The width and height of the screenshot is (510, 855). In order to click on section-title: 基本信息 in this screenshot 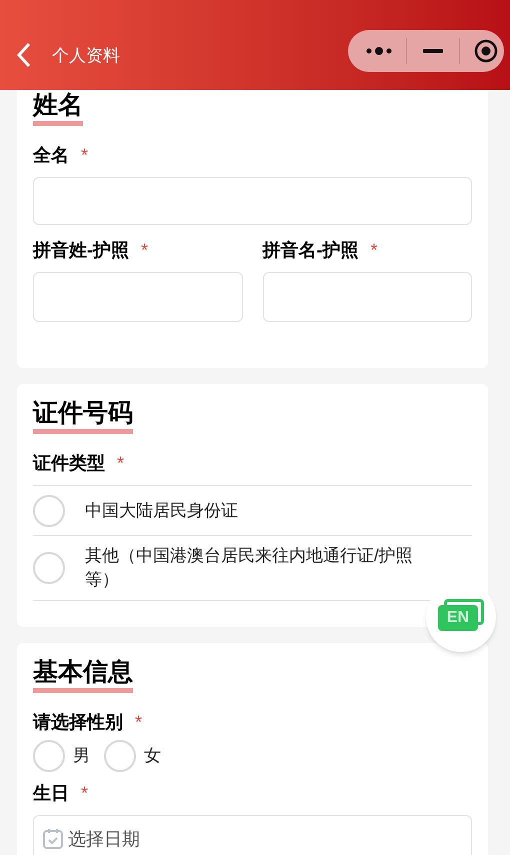, I will do `click(83, 675)`.